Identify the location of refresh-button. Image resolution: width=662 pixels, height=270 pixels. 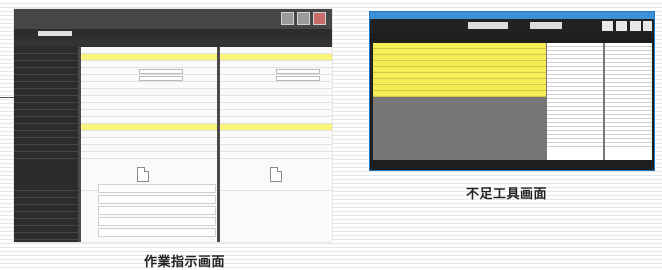
(621, 26).